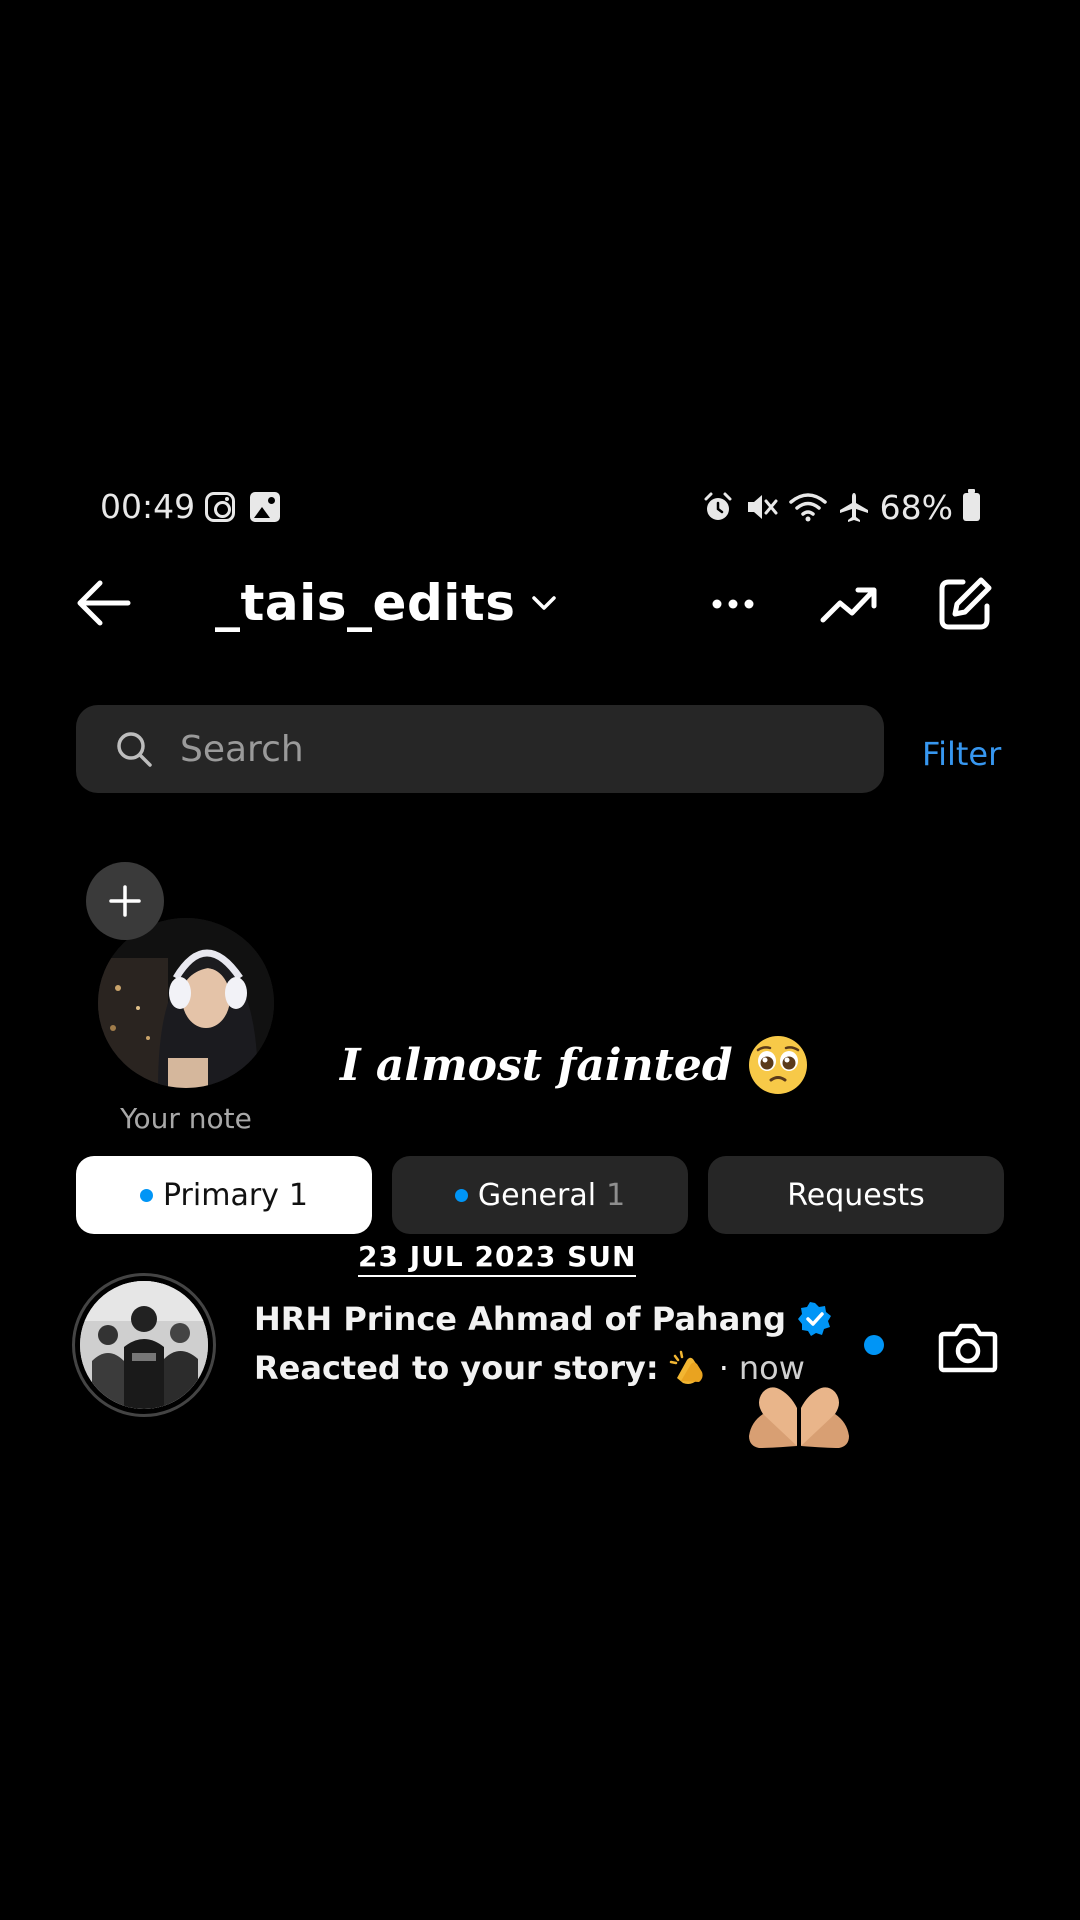 Image resolution: width=1080 pixels, height=1920 pixels. I want to click on conversation-preview: Reacted to your story: · now, so click(529, 1368).